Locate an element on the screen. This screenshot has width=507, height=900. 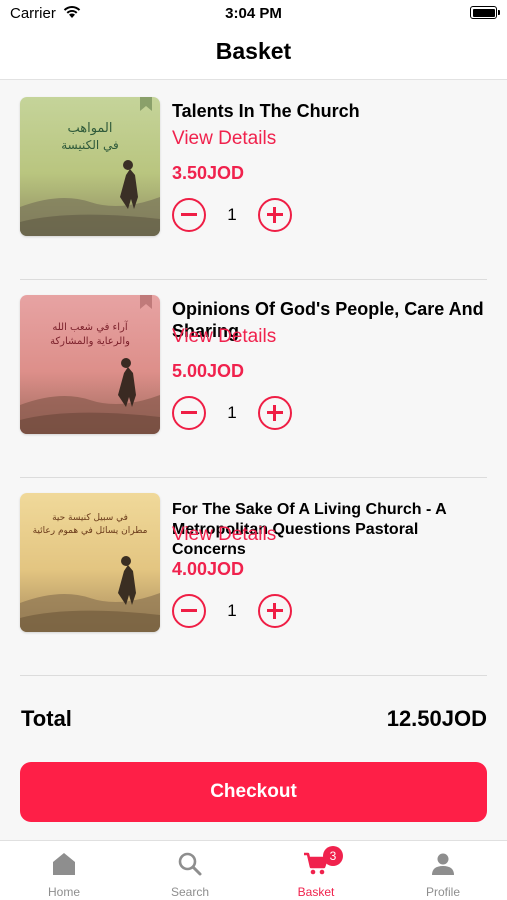
tab-profile: Profile is located at coordinates (443, 870).